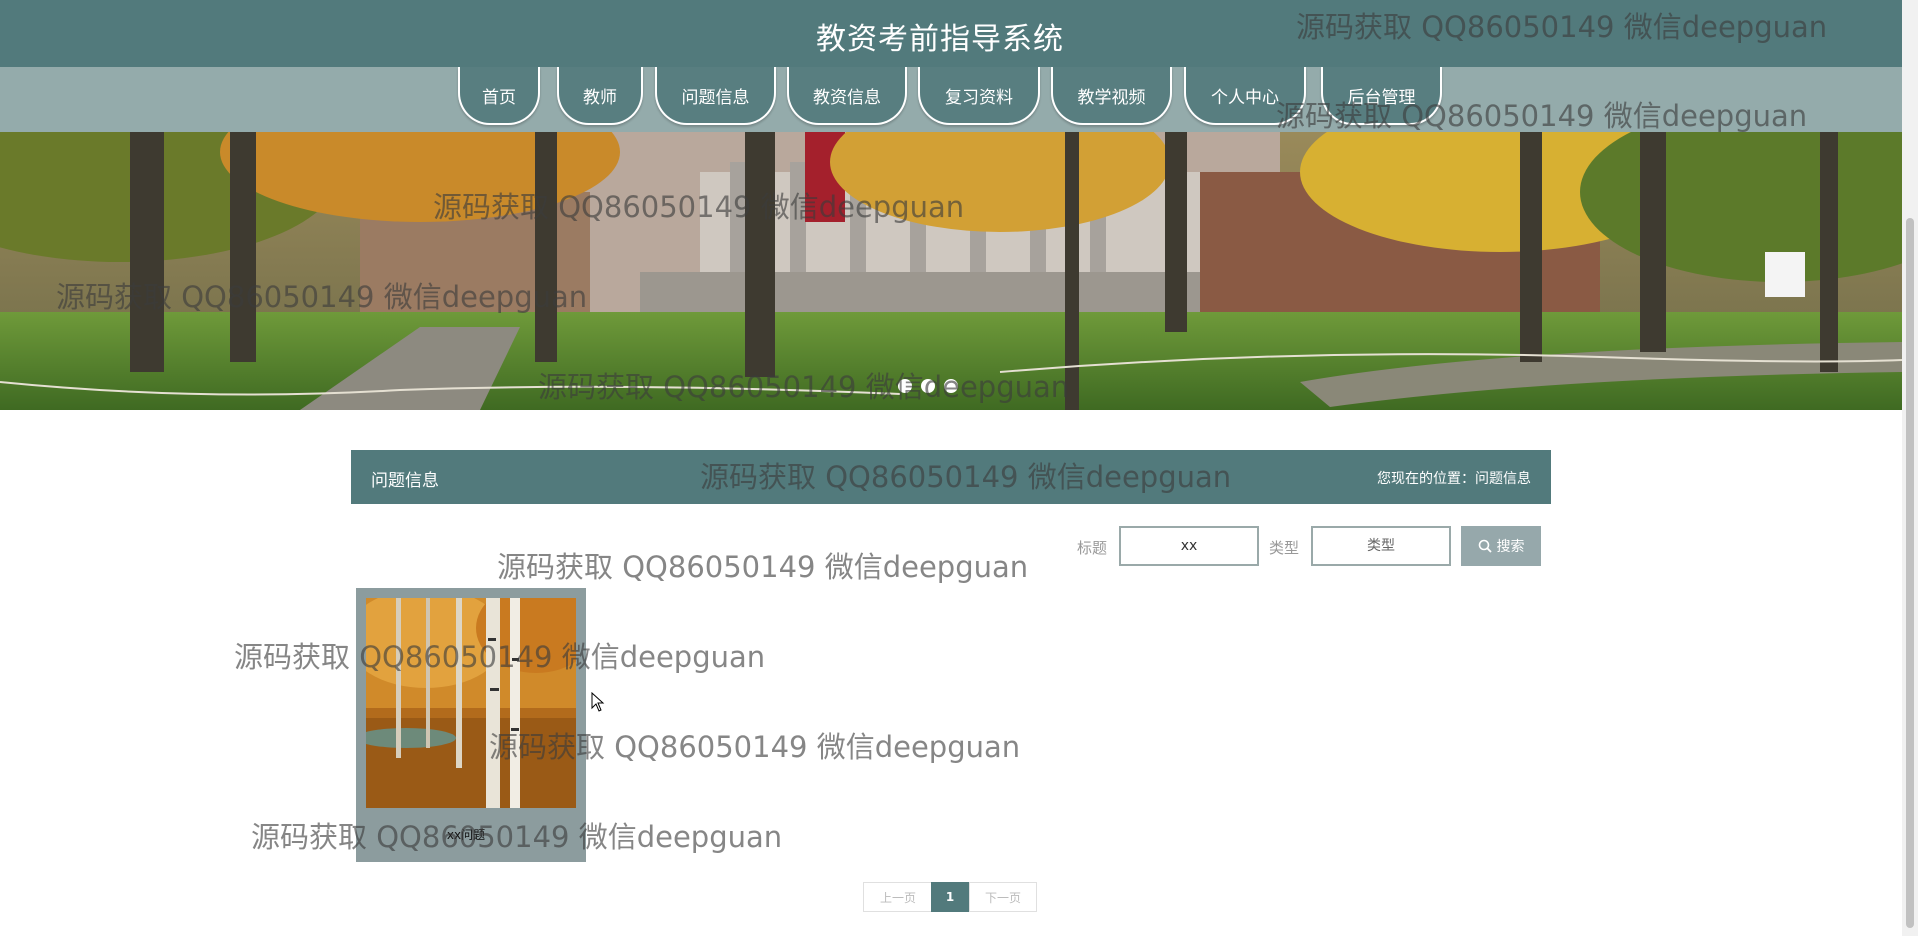 The width and height of the screenshot is (1918, 936). What do you see at coordinates (1485, 546) in the screenshot?
I see `search-icon` at bounding box center [1485, 546].